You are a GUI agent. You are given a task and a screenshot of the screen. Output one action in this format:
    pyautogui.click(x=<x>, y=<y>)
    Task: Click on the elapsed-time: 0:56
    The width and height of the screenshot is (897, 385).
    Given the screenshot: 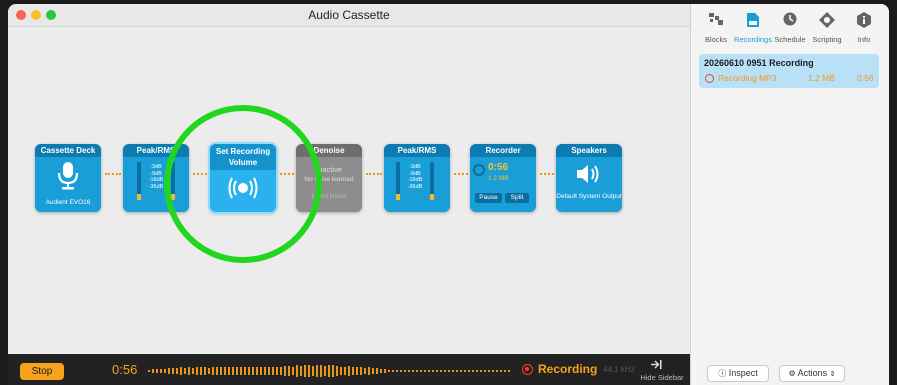 What is the action you would take?
    pyautogui.click(x=125, y=369)
    